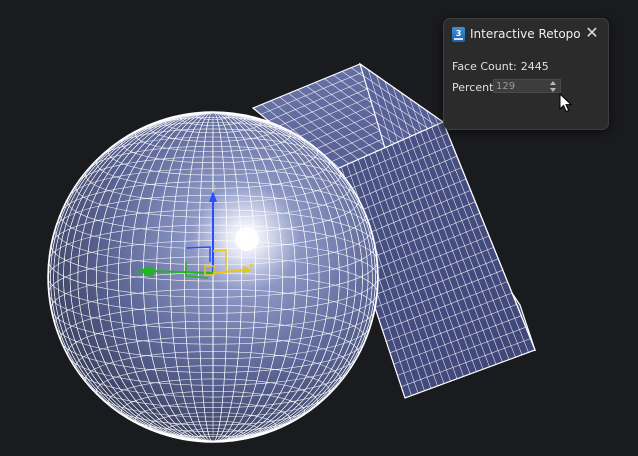  I want to click on face-count-value: 2445, so click(534, 66).